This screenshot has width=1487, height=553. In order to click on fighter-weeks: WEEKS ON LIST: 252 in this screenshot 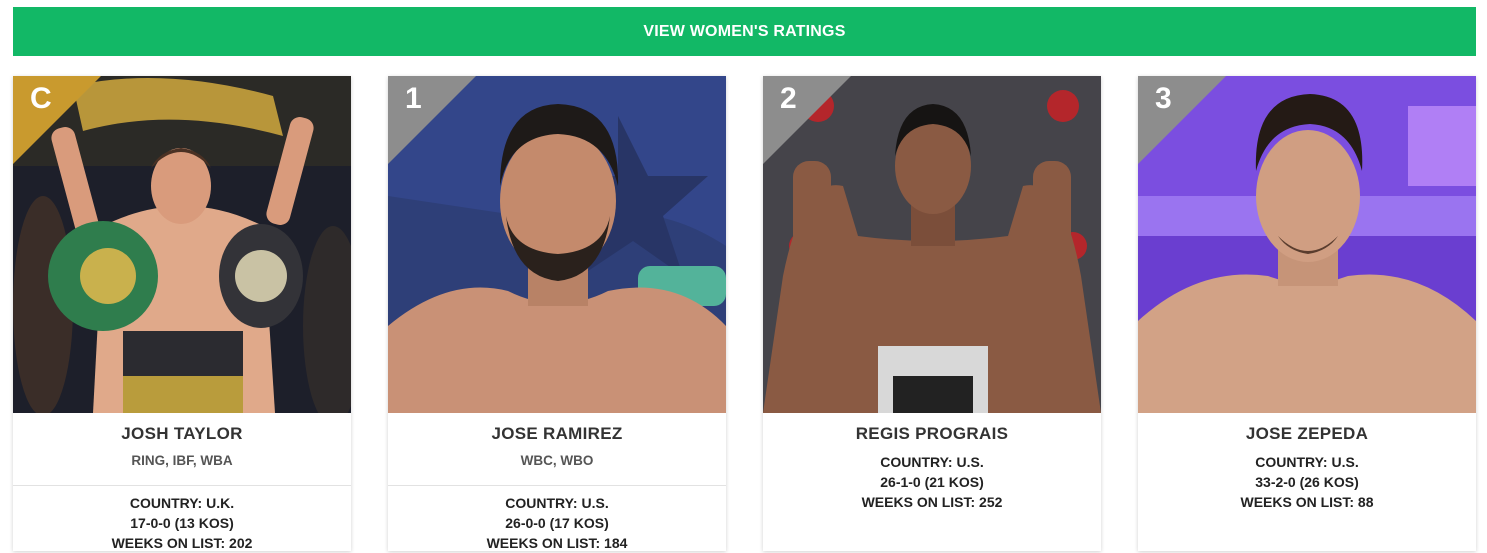, I will do `click(932, 502)`.